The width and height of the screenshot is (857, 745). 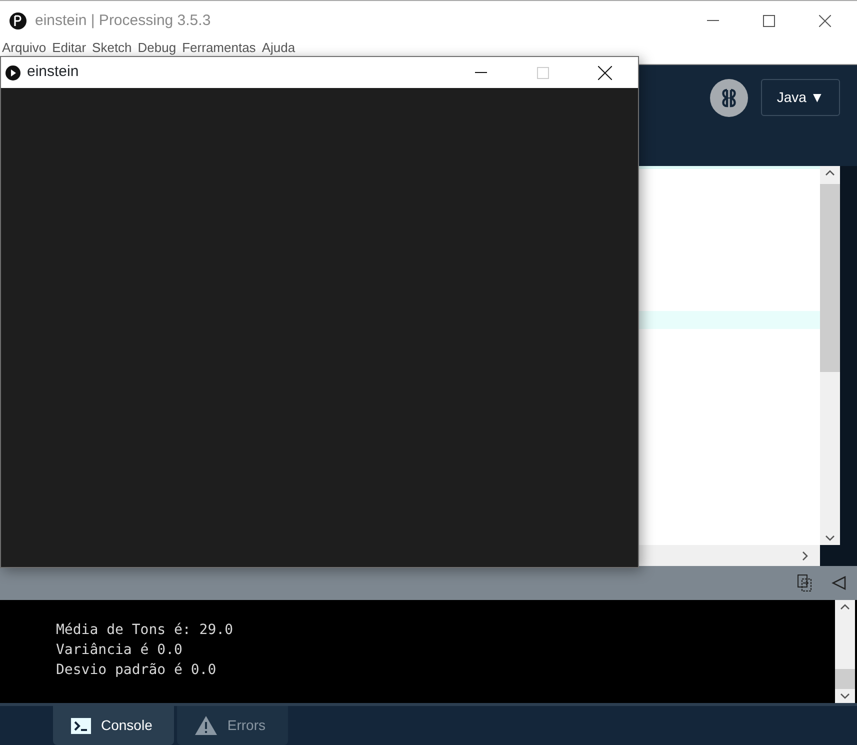 I want to click on horizontal-scrollbar, so click(x=729, y=555).